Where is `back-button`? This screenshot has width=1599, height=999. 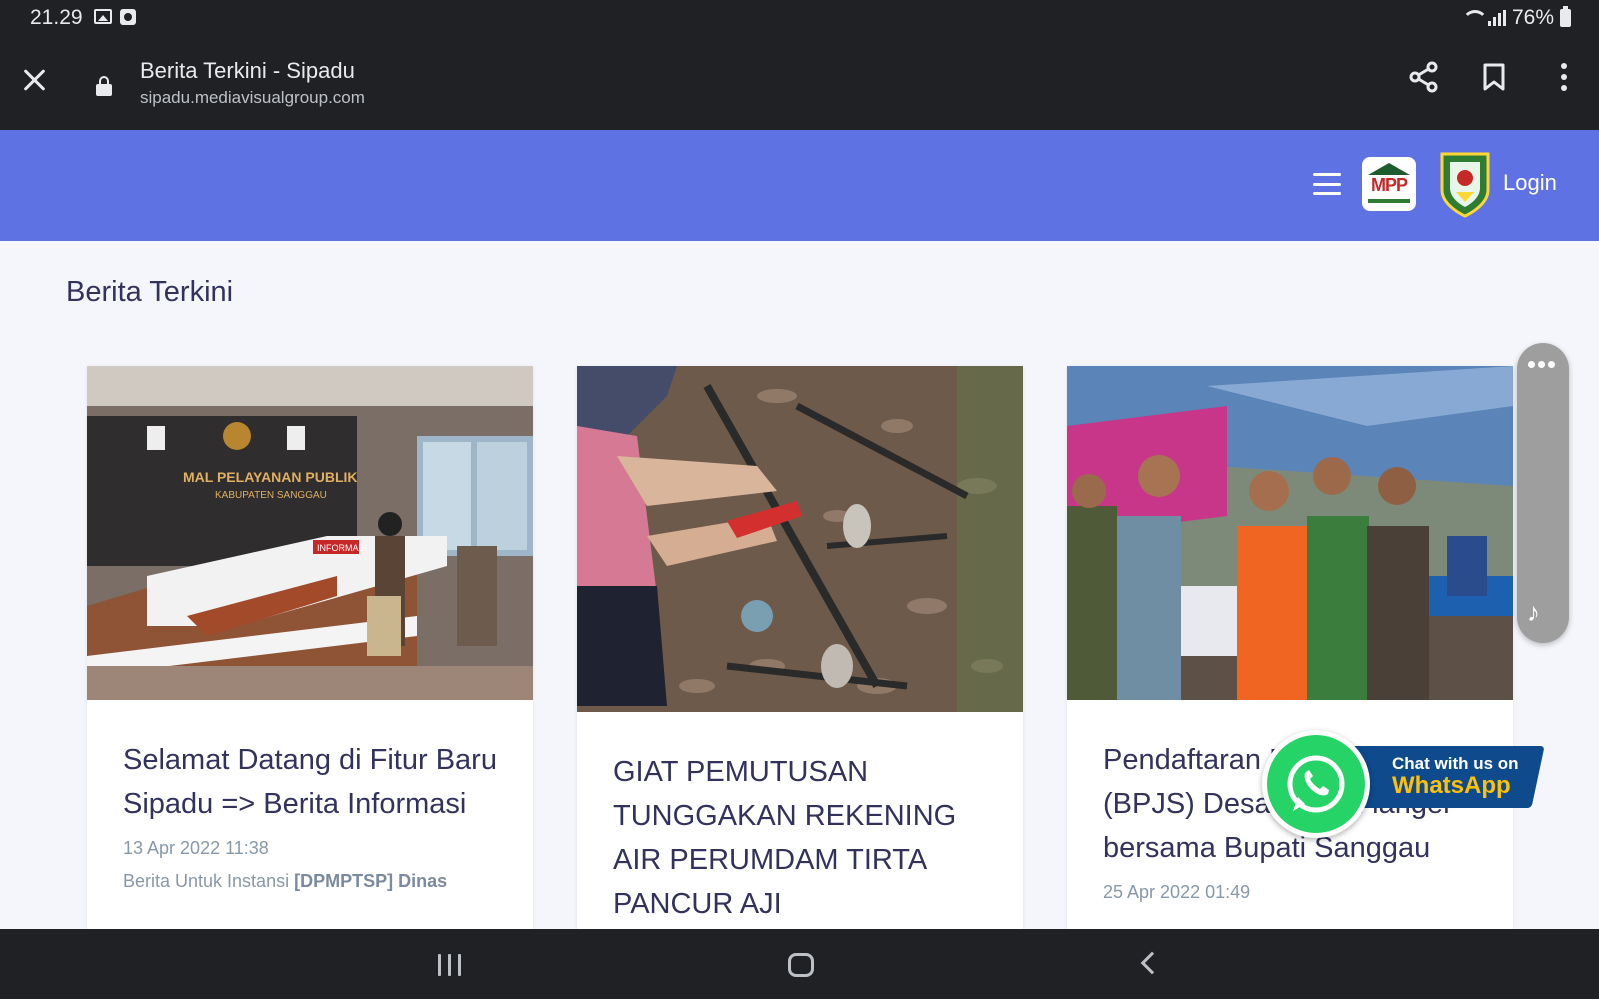
back-button is located at coordinates (1152, 963).